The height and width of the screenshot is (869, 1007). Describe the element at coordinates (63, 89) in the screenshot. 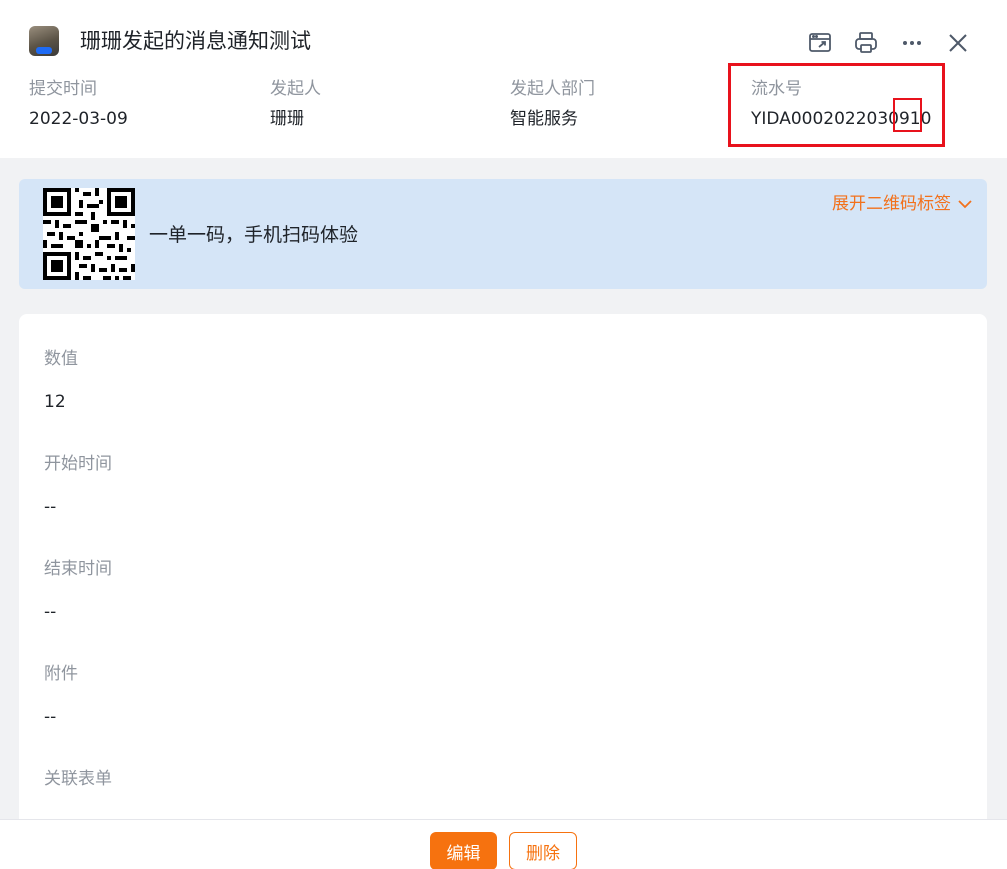

I see `meta-label: 提交时间` at that location.